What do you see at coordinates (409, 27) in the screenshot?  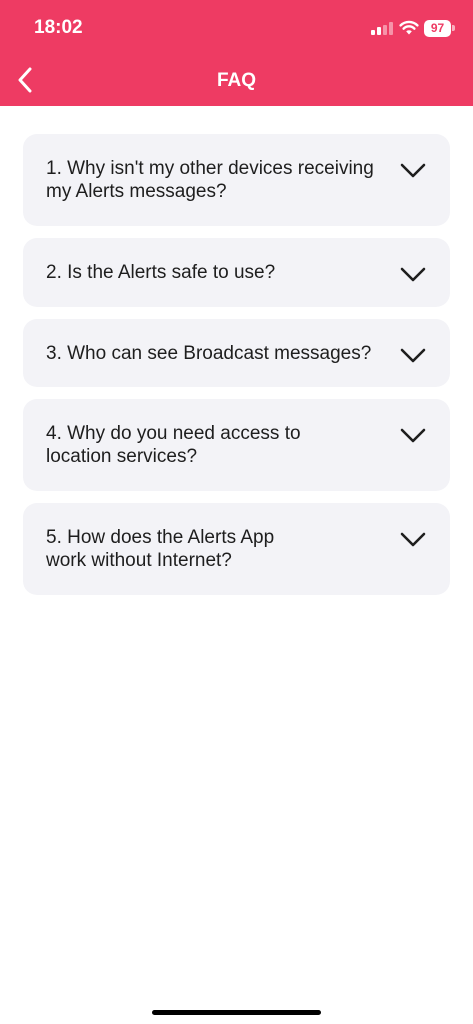 I see `wifi-icon` at bounding box center [409, 27].